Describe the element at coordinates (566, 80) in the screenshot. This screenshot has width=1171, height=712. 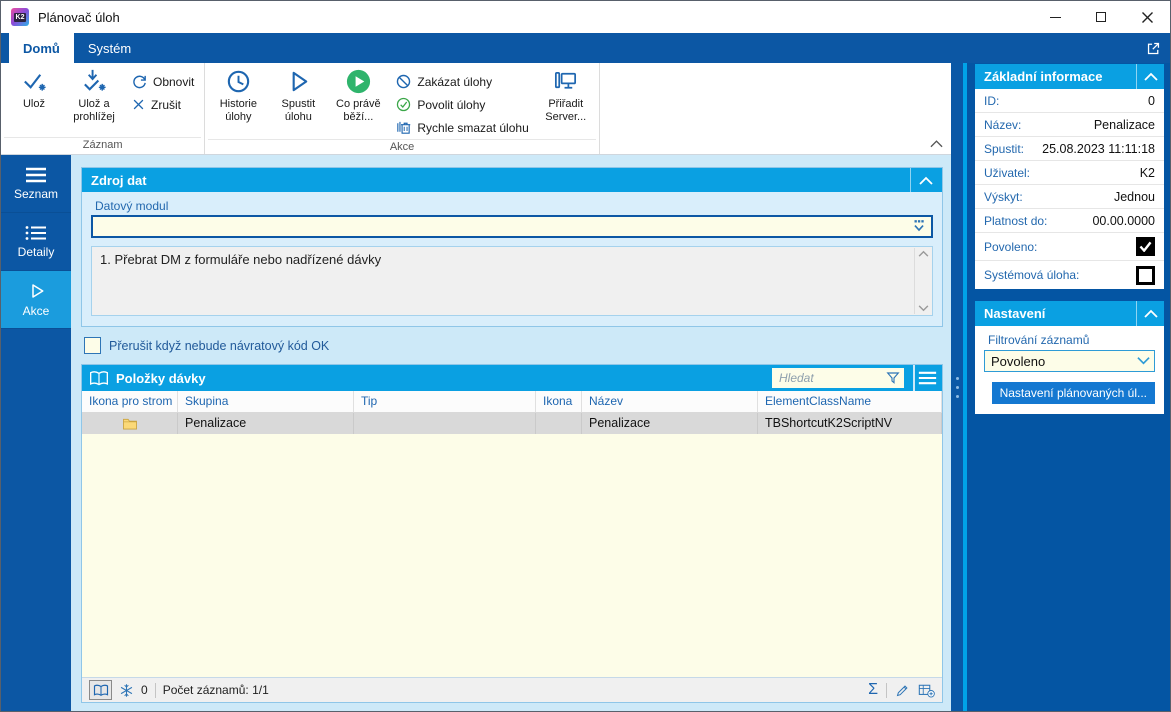
I see `server-monitor-icon` at that location.